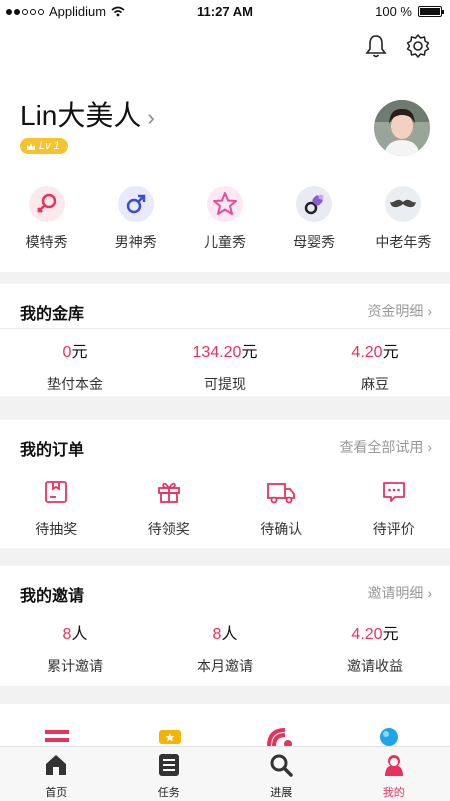 This screenshot has height=801, width=450. I want to click on order-pending-lottery: 待抽奖, so click(56, 508).